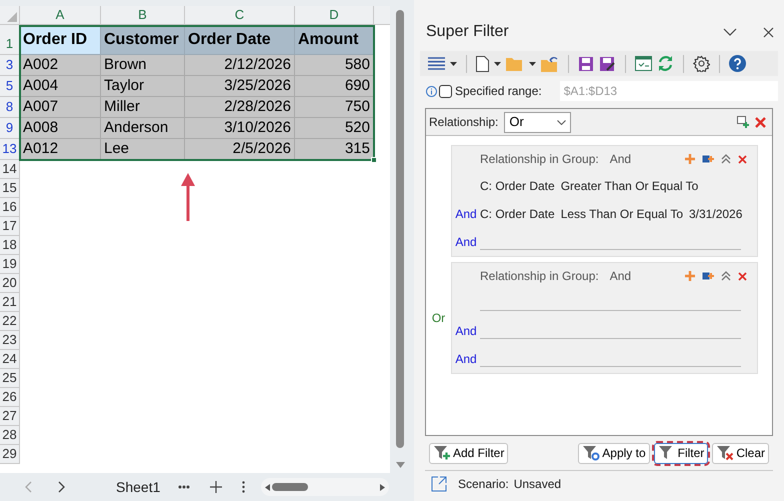 Image resolution: width=784 pixels, height=501 pixels. Describe the element at coordinates (431, 91) in the screenshot. I see `info-icon` at that location.